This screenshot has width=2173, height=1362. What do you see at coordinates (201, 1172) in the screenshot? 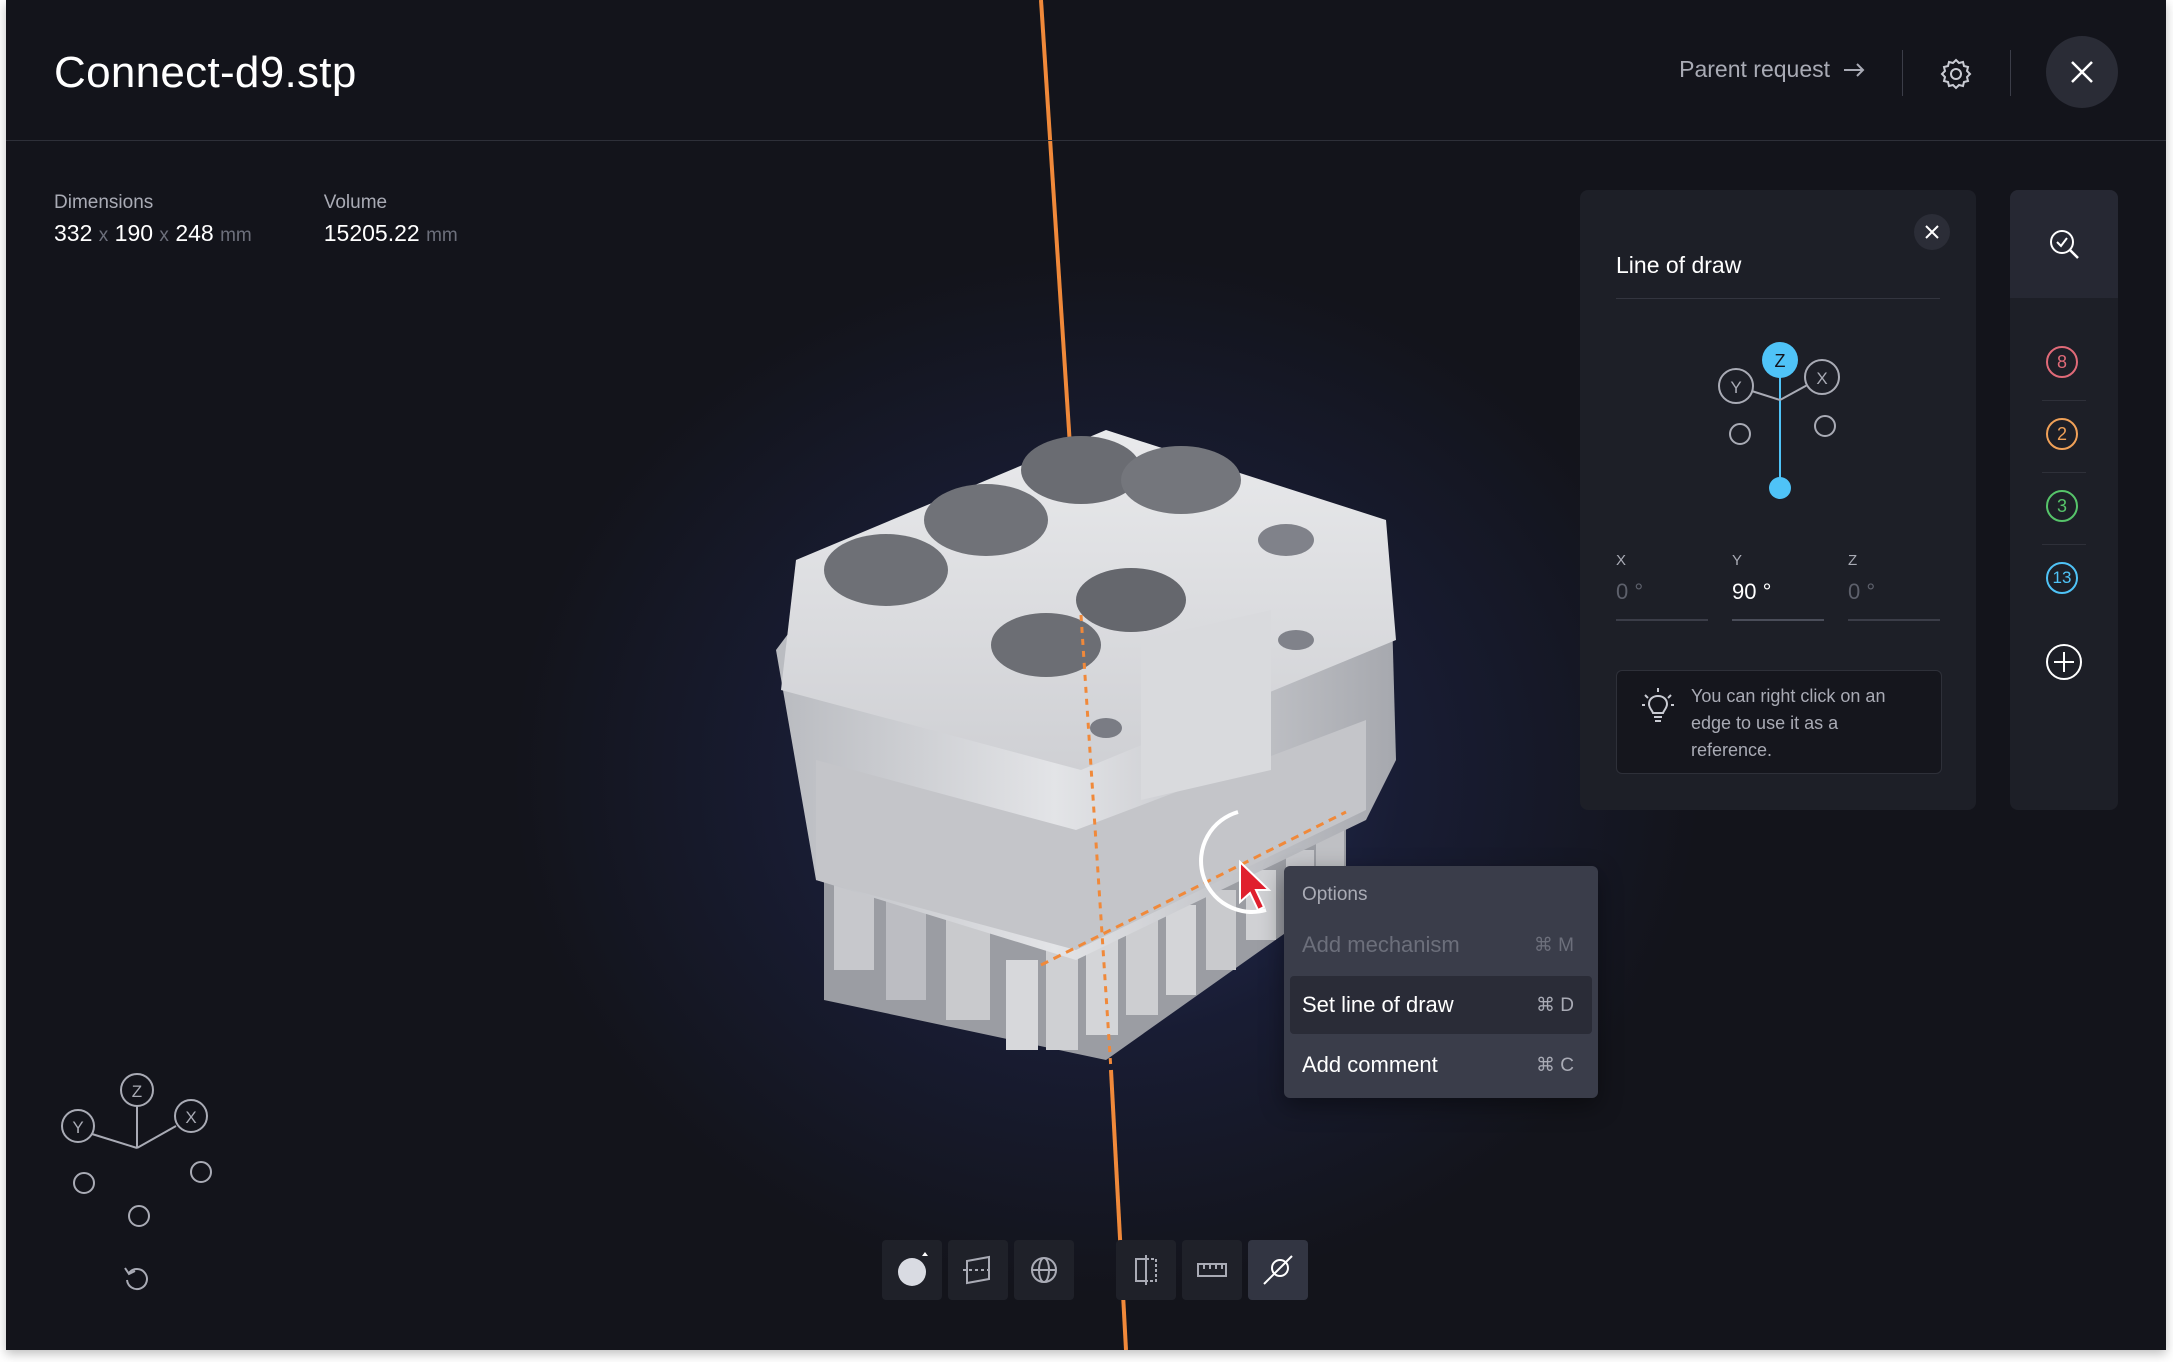
I see `view-negative-x-handle` at bounding box center [201, 1172].